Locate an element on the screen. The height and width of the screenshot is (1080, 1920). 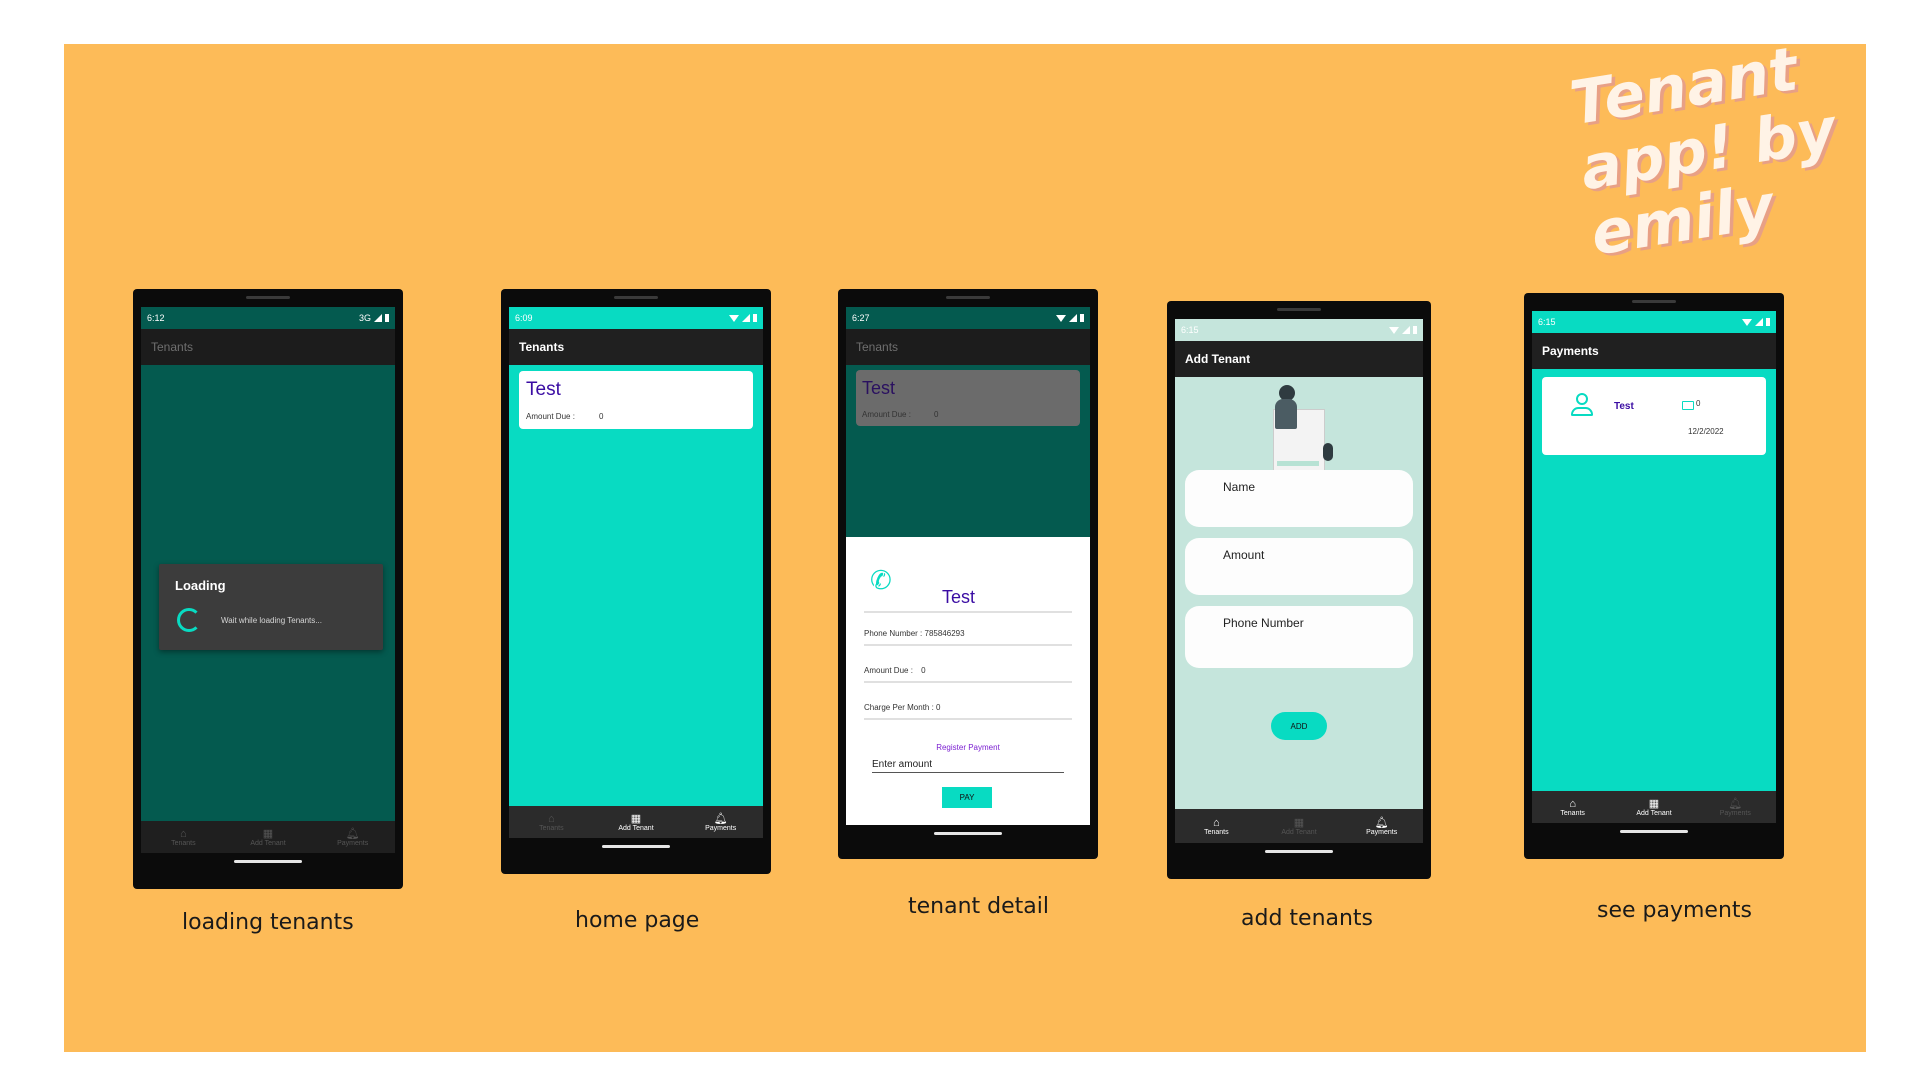
network-label: 3G is located at coordinates (364, 318).